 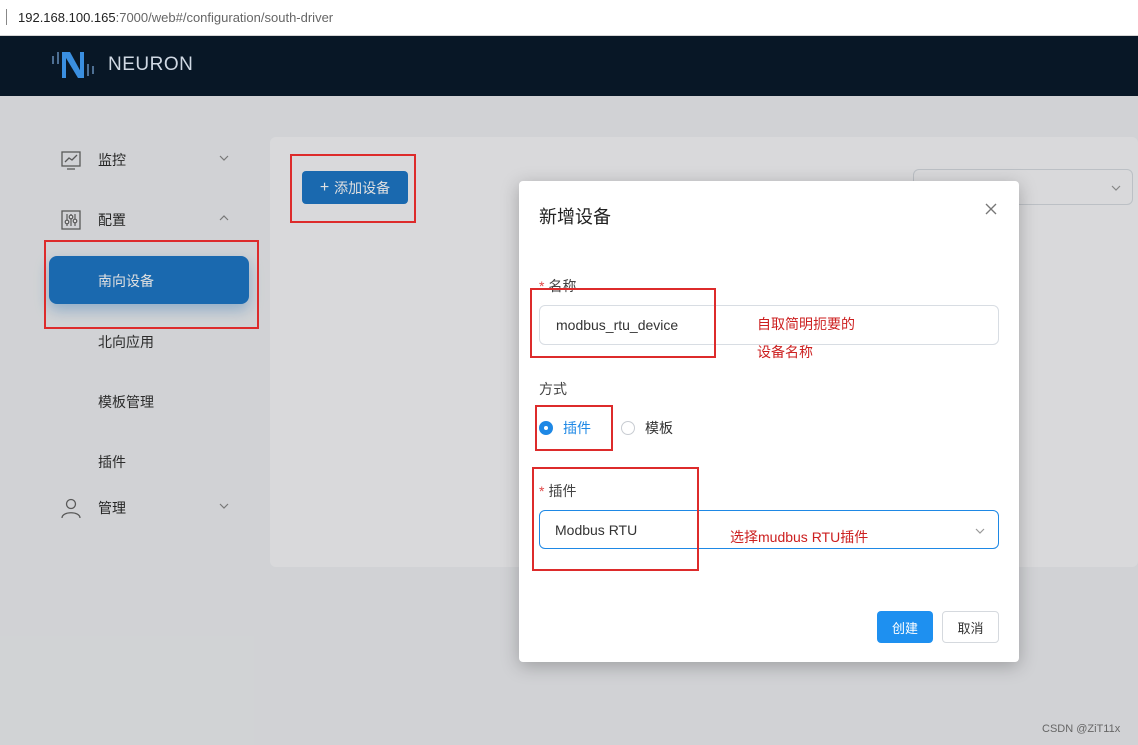 What do you see at coordinates (615, 519) in the screenshot?
I see `annotation-box-plugin` at bounding box center [615, 519].